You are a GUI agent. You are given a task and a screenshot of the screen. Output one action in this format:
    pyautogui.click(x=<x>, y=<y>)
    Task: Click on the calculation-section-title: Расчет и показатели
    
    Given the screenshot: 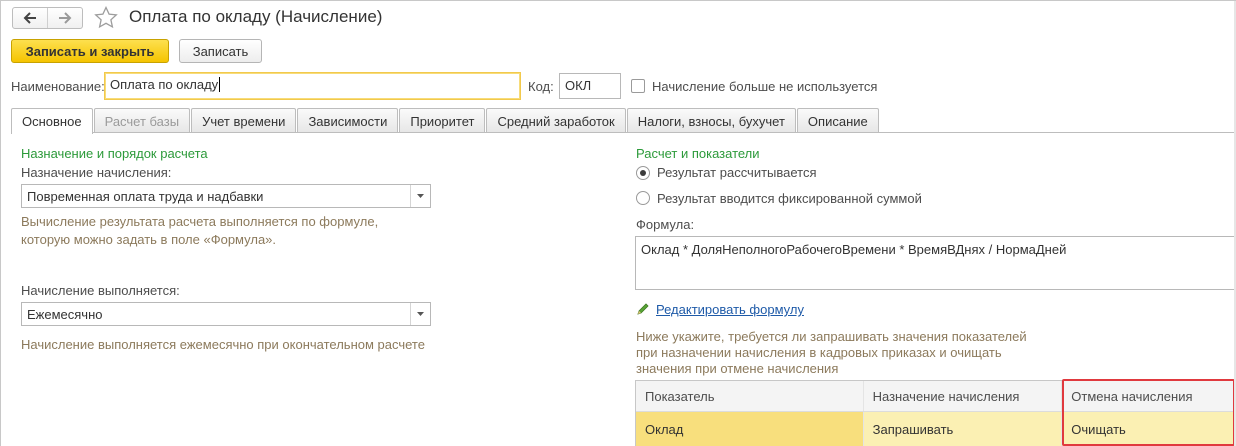 What is the action you would take?
    pyautogui.click(x=698, y=153)
    